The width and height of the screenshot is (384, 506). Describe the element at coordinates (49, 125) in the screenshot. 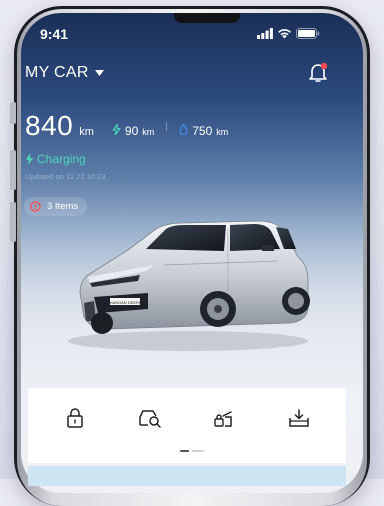

I see `total-range-value: 840` at that location.